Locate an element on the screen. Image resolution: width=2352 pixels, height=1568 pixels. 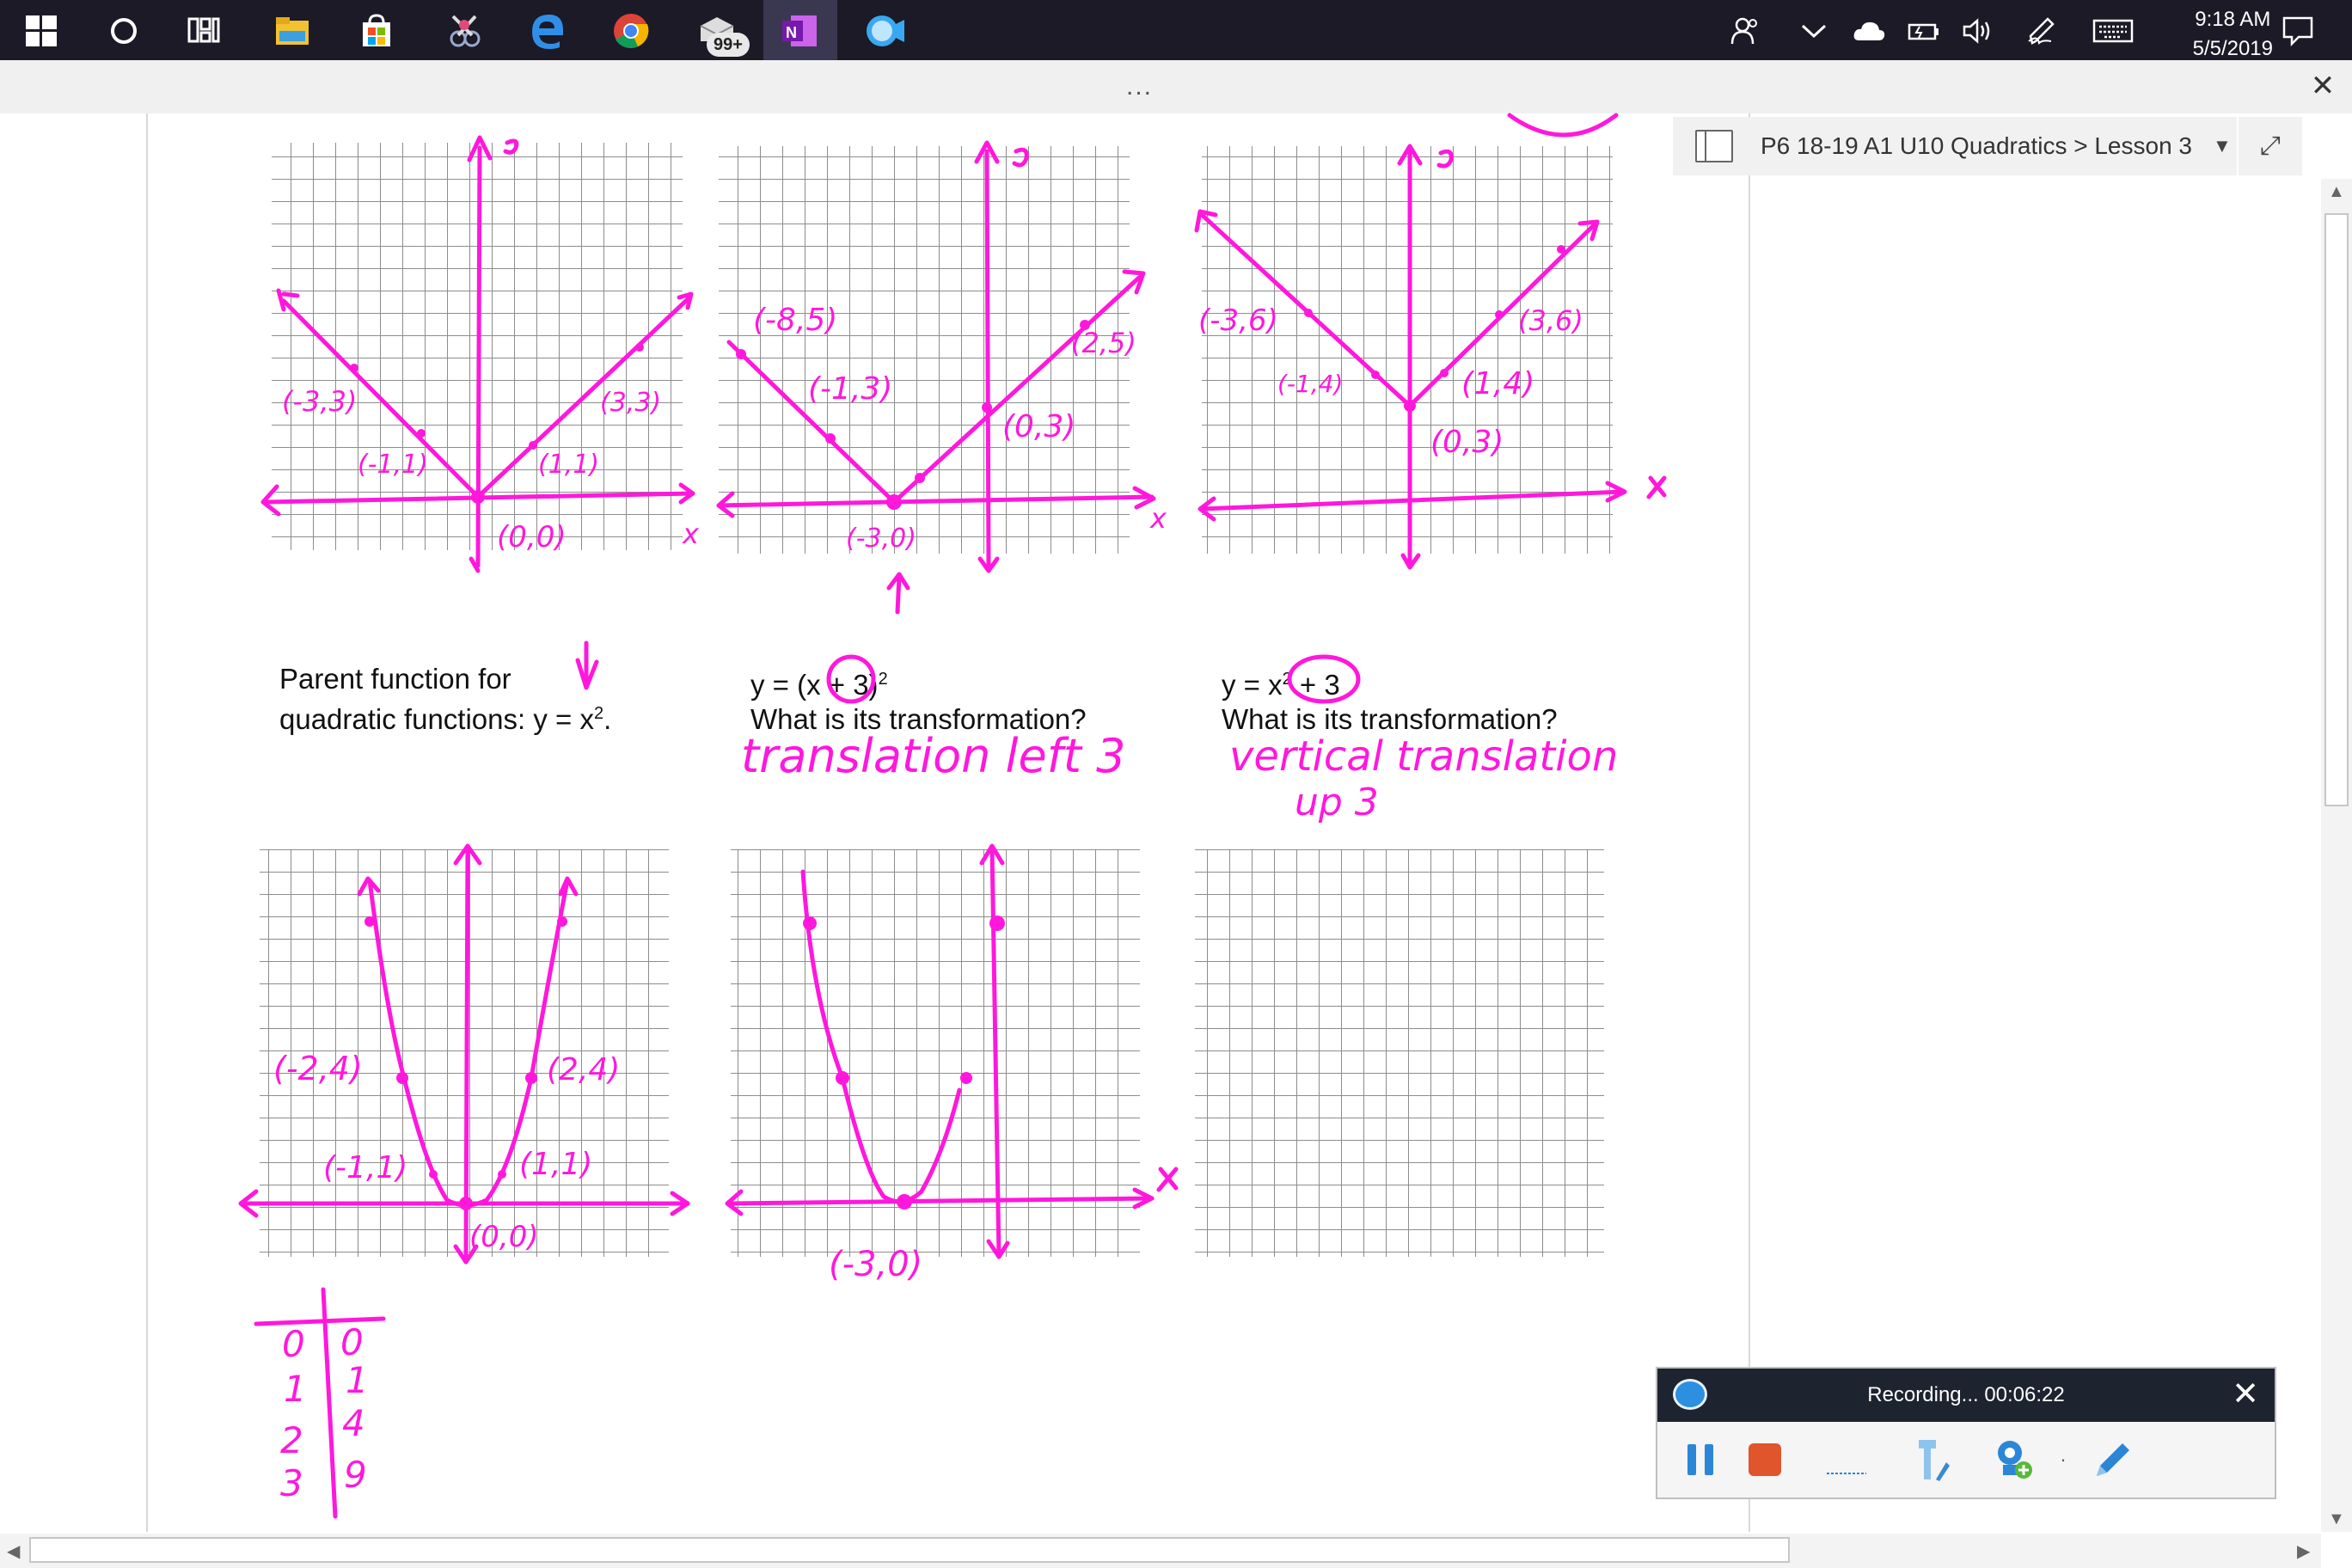
arrow-down-ink is located at coordinates (587, 665).